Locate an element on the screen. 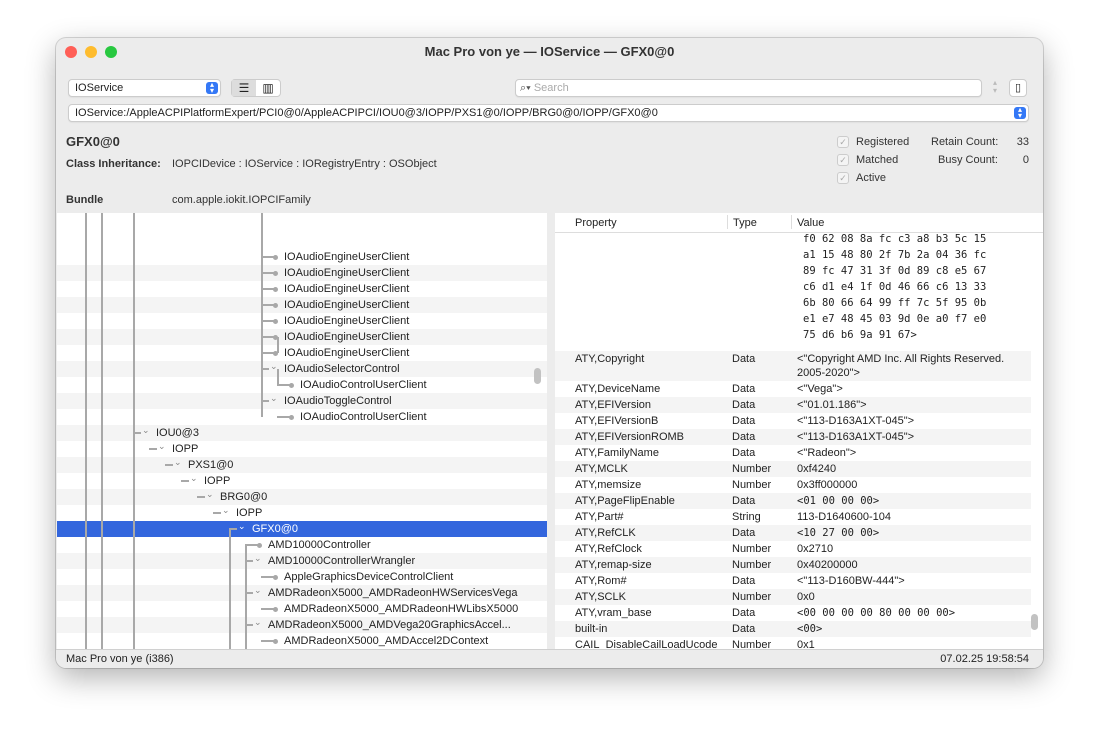 This screenshot has height=742, width=1099. property-name: ATY,remap-size is located at coordinates (613, 565).